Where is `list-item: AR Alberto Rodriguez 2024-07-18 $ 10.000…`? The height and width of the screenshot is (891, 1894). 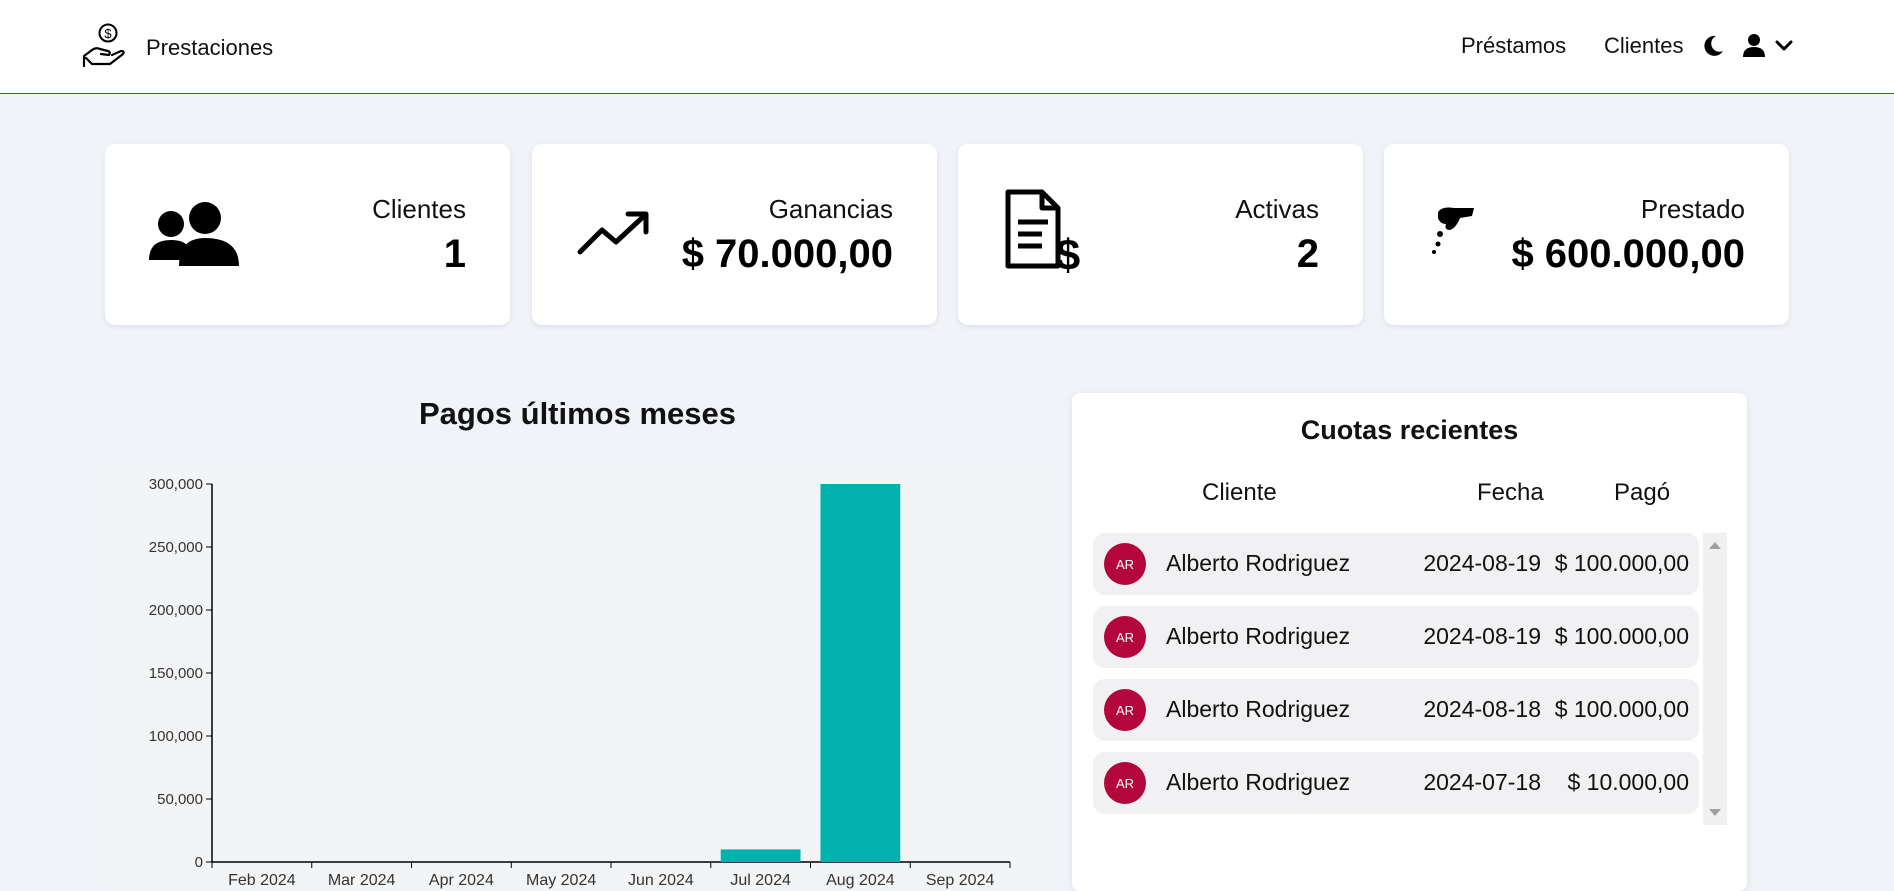
list-item: AR Alberto Rodriguez 2024-07-18 $ 10.000… is located at coordinates (1396, 783).